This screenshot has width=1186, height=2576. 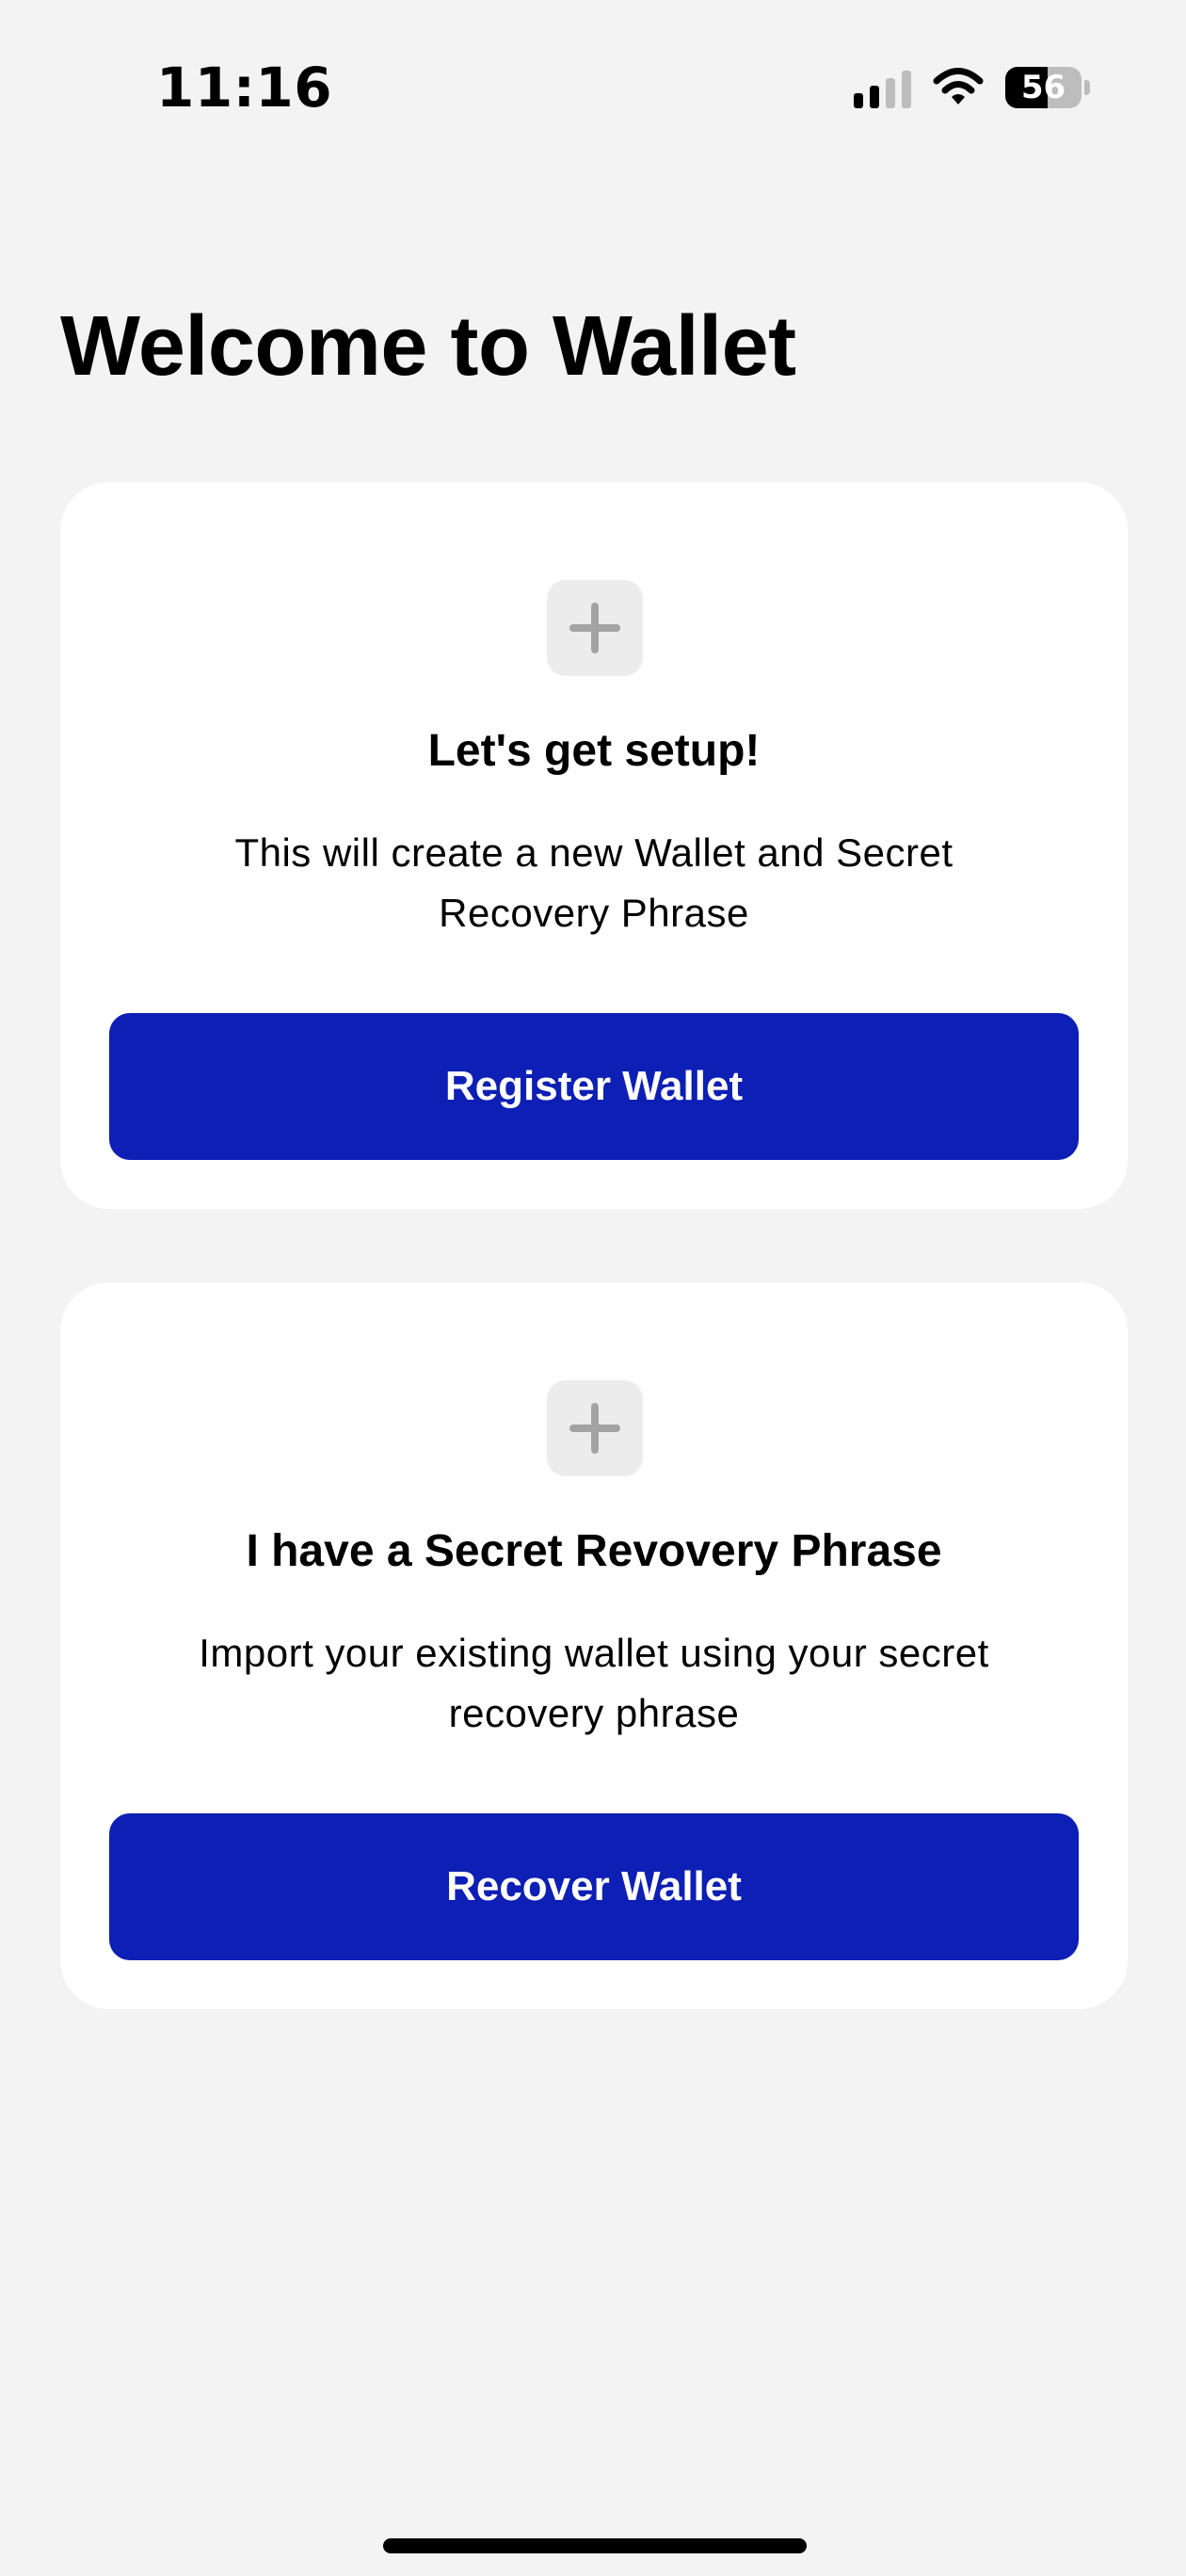 I want to click on register-wallet-button: Register Wallet, so click(x=594, y=1086).